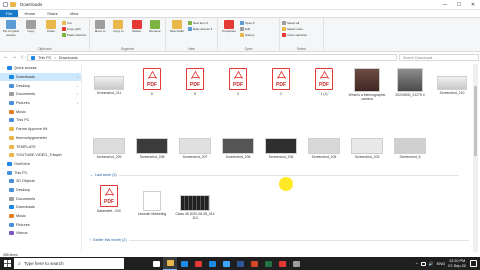 This screenshot has height=270, width=480. Describe the element at coordinates (212, 57) in the screenshot. I see `address-bar: This PC › Downloads` at that location.